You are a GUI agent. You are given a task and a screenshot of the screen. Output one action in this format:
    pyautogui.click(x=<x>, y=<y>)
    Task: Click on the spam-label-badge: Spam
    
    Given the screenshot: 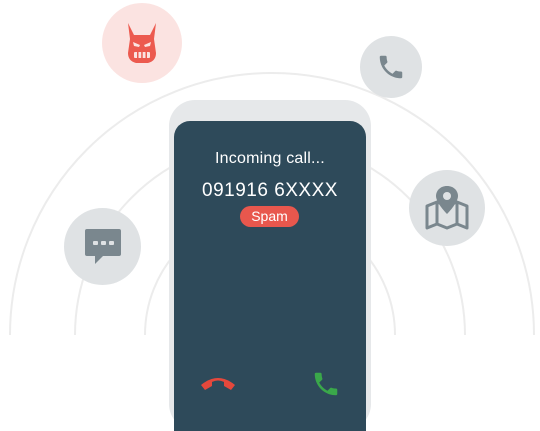 What is the action you would take?
    pyautogui.click(x=269, y=216)
    